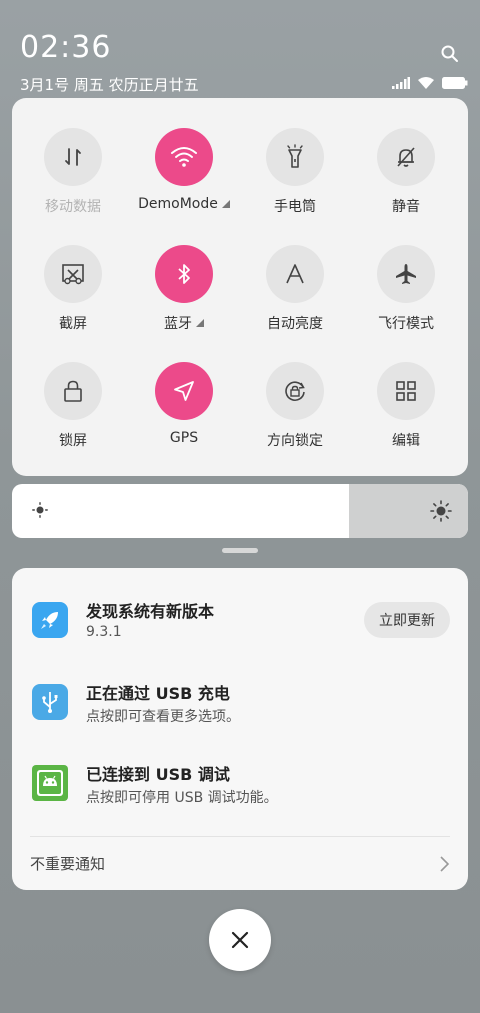  Describe the element at coordinates (406, 157) in the screenshot. I see `bell-off-icon` at that location.